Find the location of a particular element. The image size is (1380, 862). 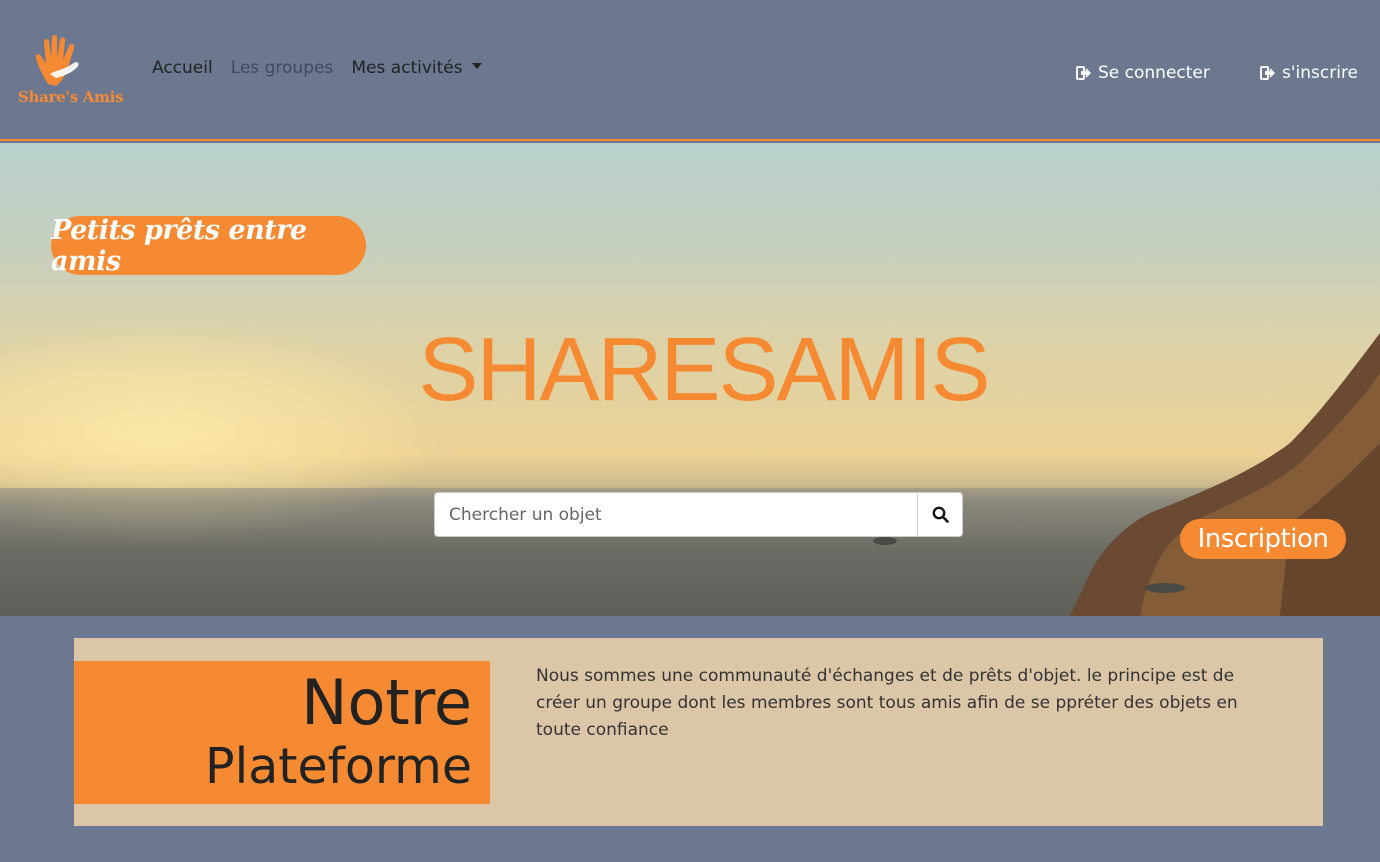

nav-mes-activites-label: Mes activités is located at coordinates (407, 68).